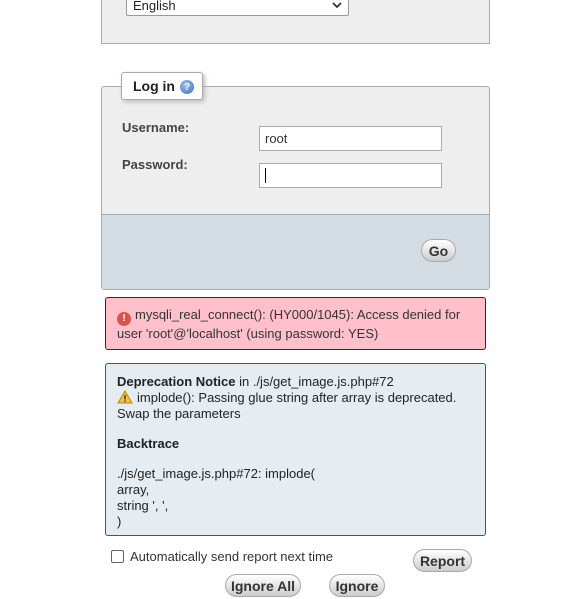 This screenshot has width=572, height=599. I want to click on notice-title: Deprecation Notice, so click(176, 381).